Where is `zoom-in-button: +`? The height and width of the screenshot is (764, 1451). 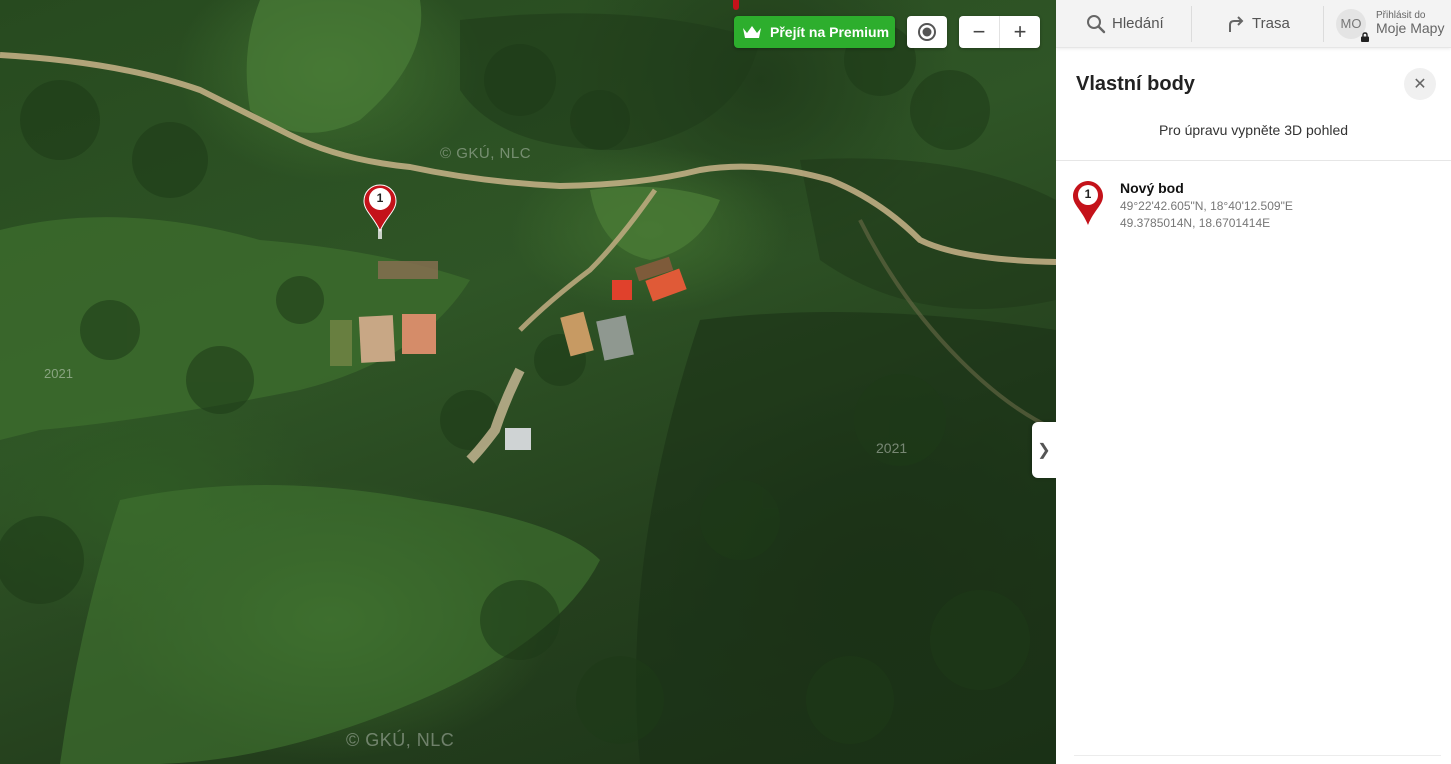
zoom-in-button: + is located at coordinates (1020, 32).